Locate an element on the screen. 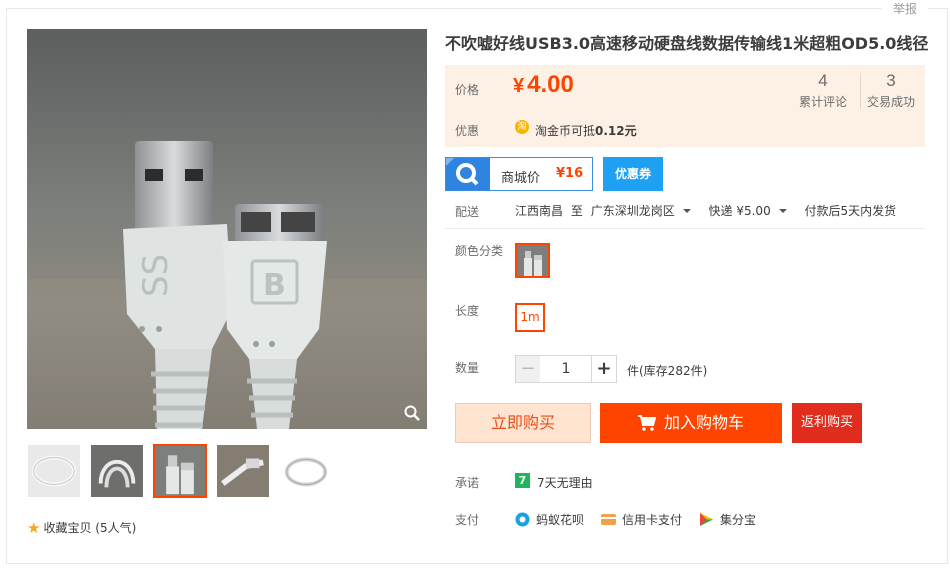 The image size is (950, 570). jifenbao-icon is located at coordinates (706, 519).